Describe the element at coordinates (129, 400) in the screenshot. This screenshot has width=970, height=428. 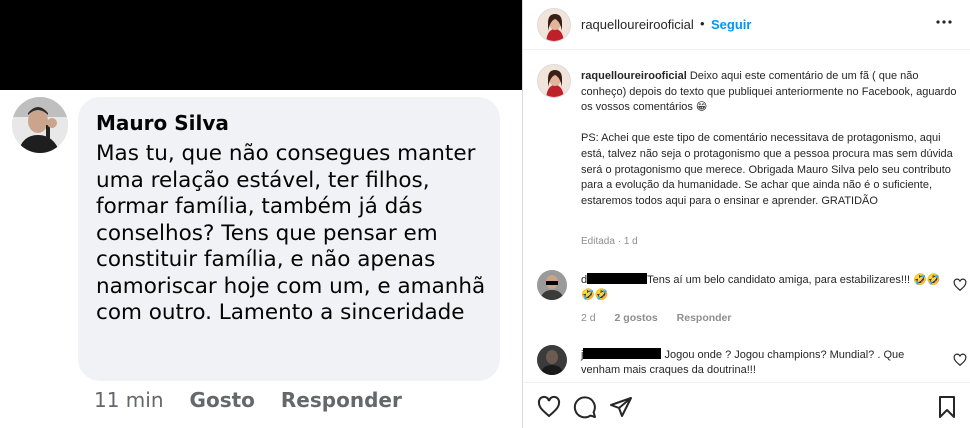
I see `comment-time: 11 min` at that location.